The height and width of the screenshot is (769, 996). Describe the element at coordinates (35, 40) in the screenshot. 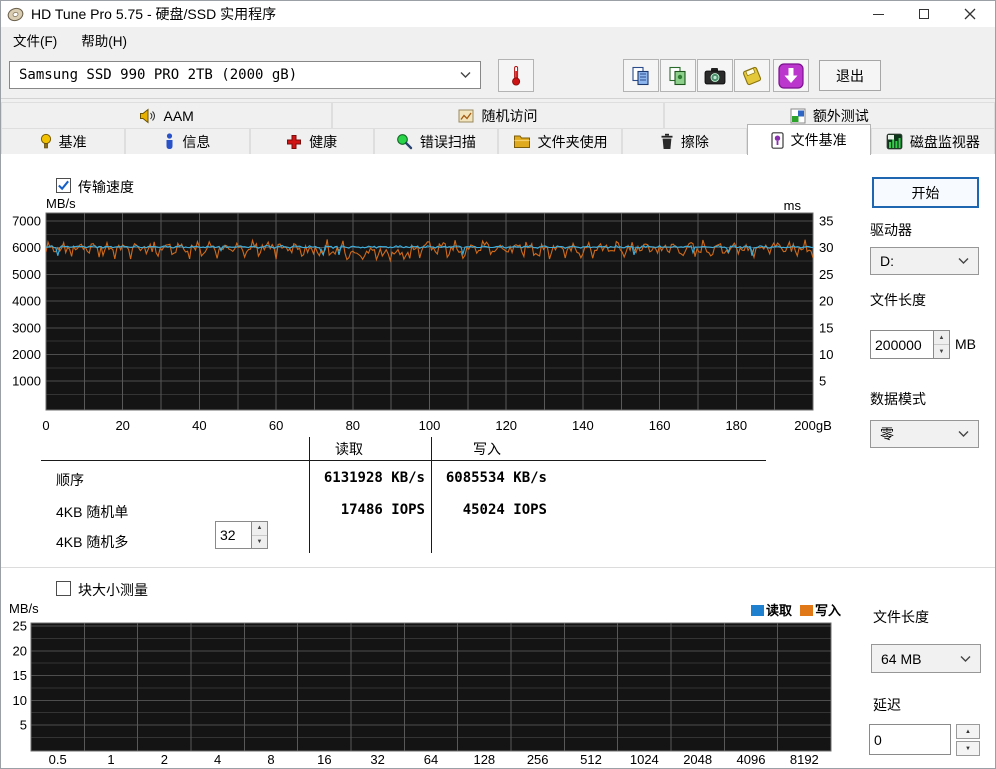

I see `menu-file: 文件(F)` at that location.